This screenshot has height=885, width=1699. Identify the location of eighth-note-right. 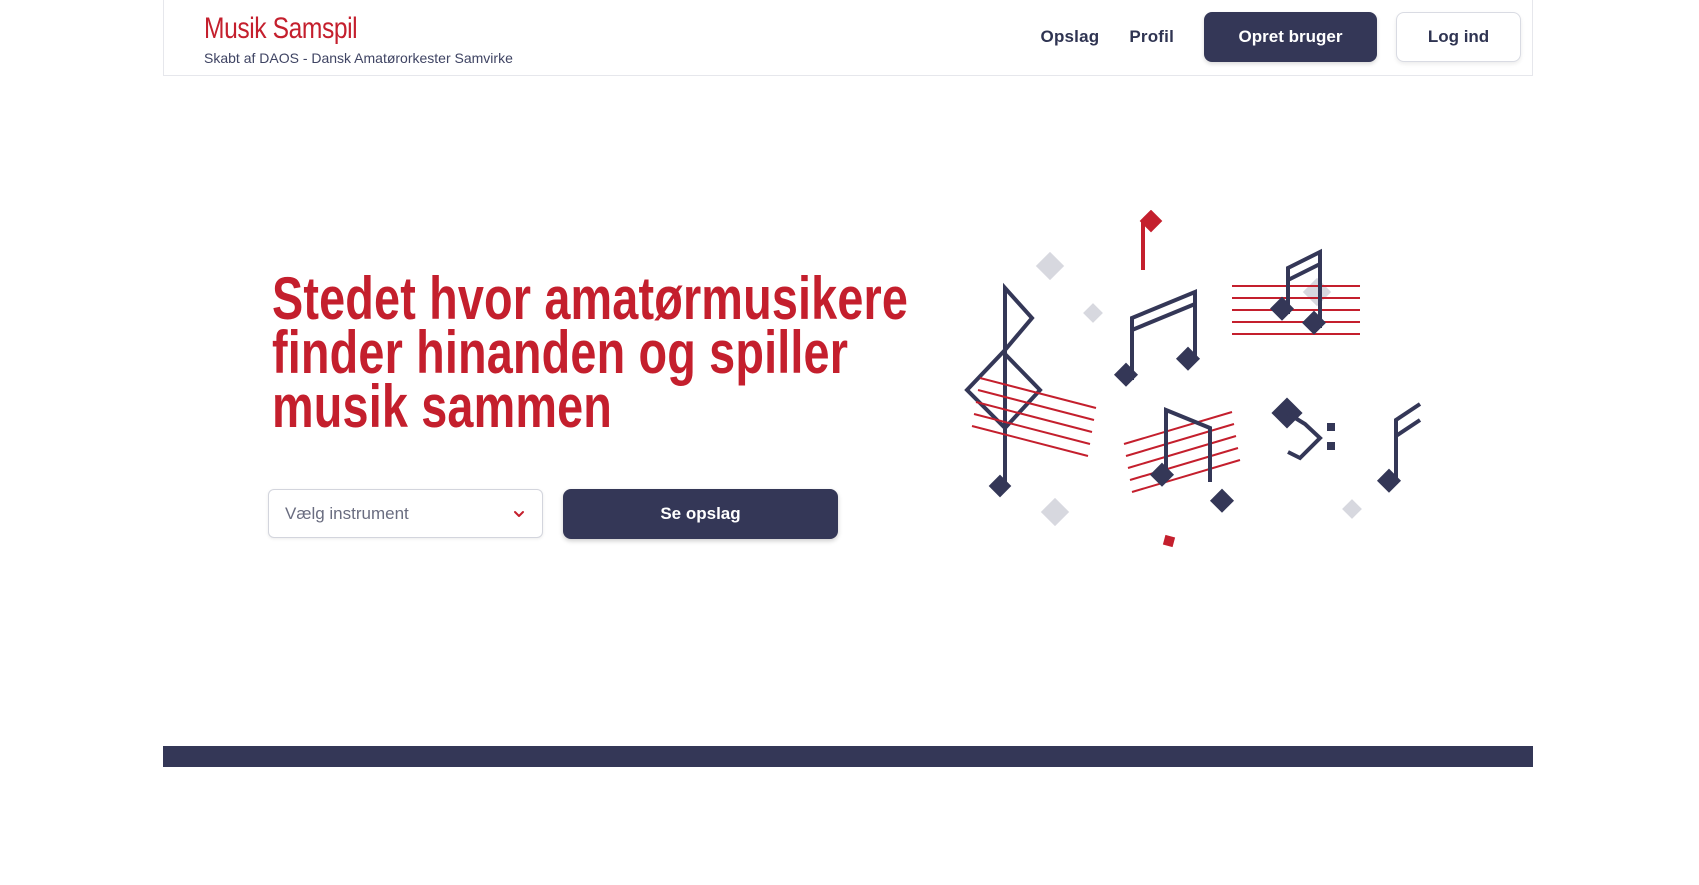
(1399, 447).